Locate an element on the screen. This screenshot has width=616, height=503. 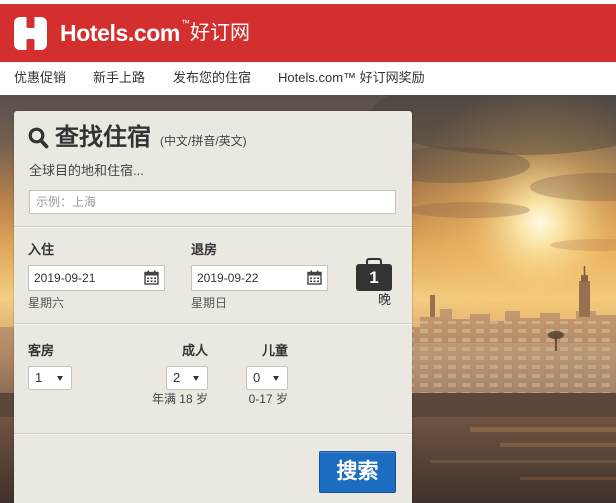
search-button: 搜索 is located at coordinates (357, 472).